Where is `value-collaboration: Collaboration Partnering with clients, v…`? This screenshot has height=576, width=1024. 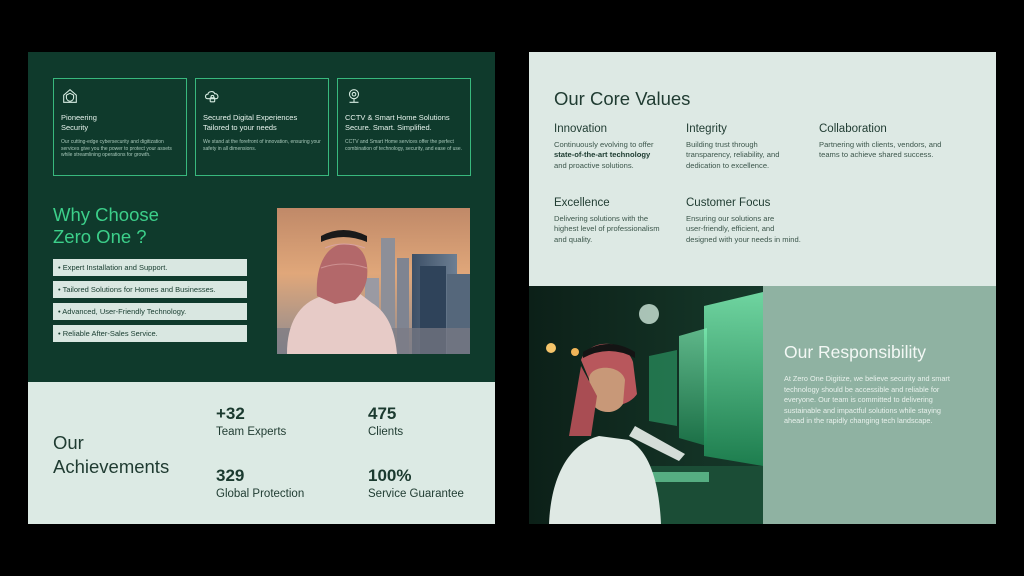
value-collaboration: Collaboration Partnering with clients, v… is located at coordinates (881, 141).